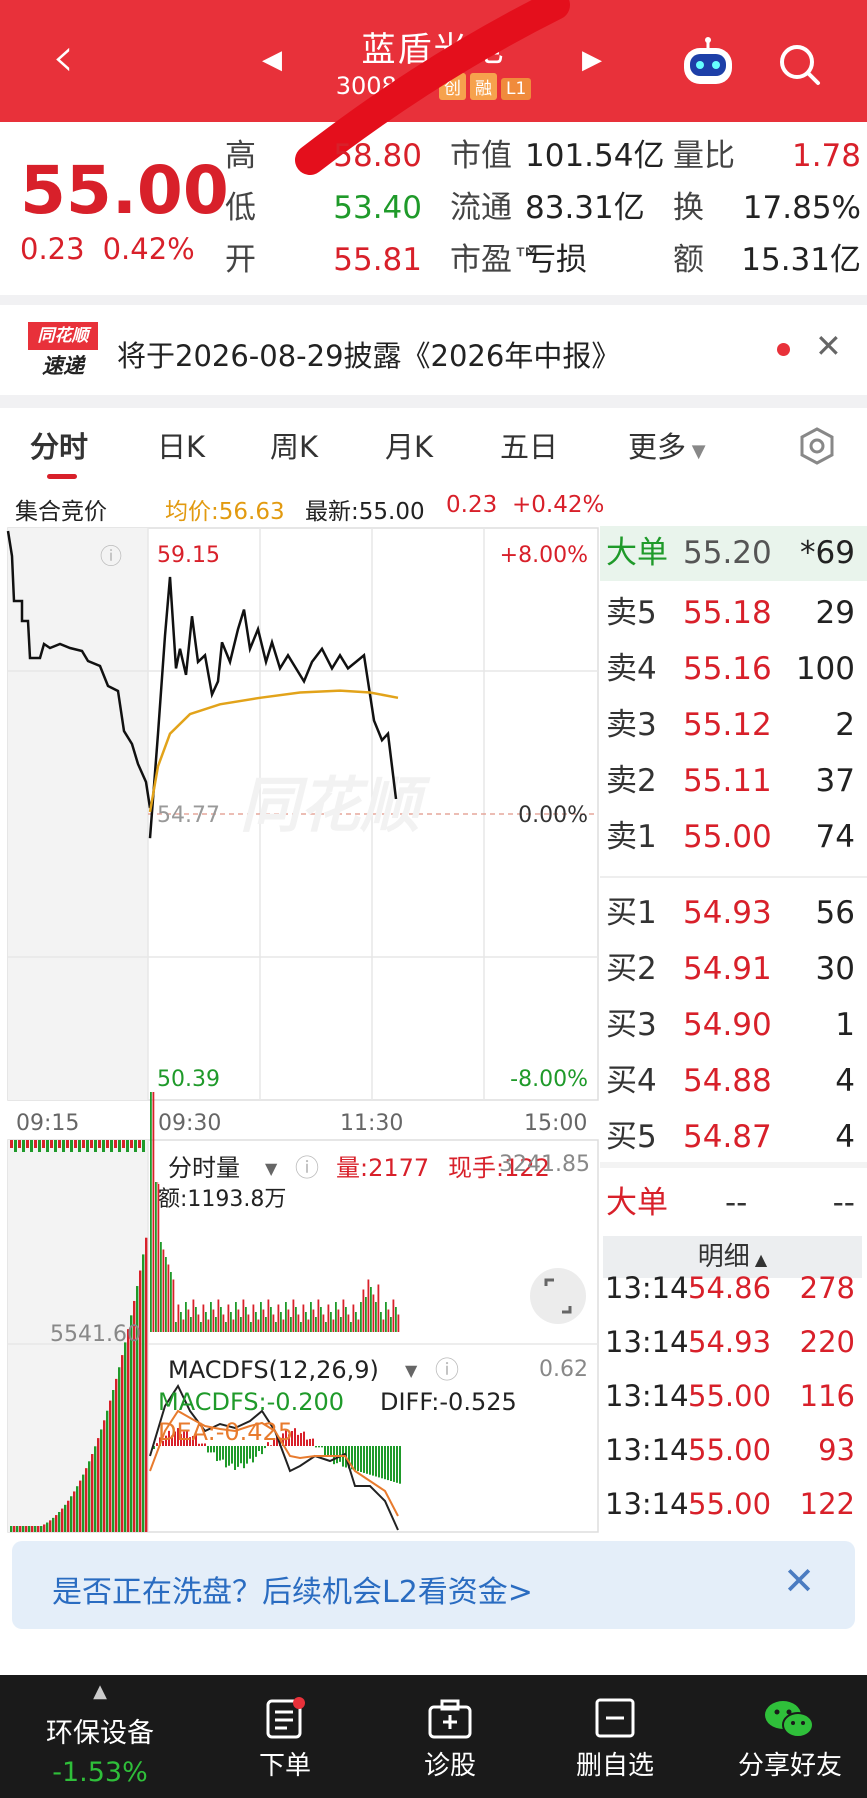 The image size is (867, 1798). Describe the element at coordinates (790, 1736) in the screenshot. I see `nav-share: 分享好友` at that location.